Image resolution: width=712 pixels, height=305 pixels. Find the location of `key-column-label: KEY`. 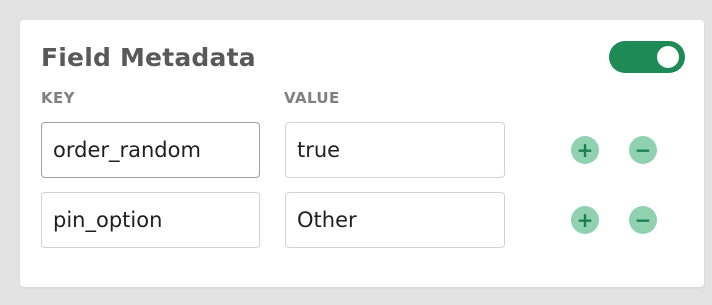

key-column-label: KEY is located at coordinates (58, 98).